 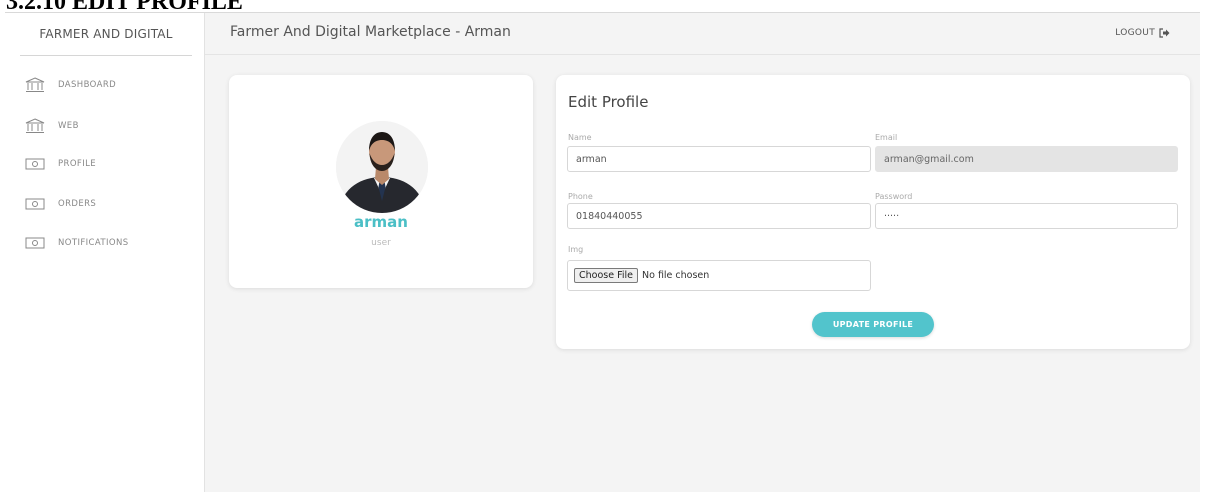 I want to click on user-photo, so click(x=382, y=167).